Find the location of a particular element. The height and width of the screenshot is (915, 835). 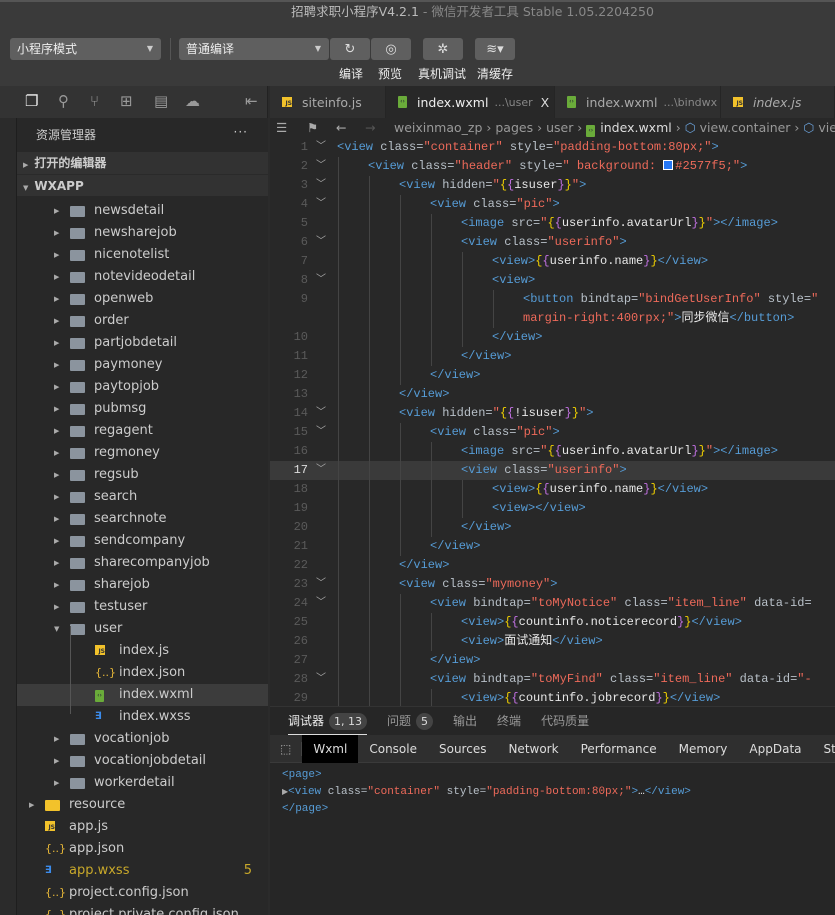

code-line: 18 <view>{{userinfo.name}}</view> is located at coordinates (552, 489).